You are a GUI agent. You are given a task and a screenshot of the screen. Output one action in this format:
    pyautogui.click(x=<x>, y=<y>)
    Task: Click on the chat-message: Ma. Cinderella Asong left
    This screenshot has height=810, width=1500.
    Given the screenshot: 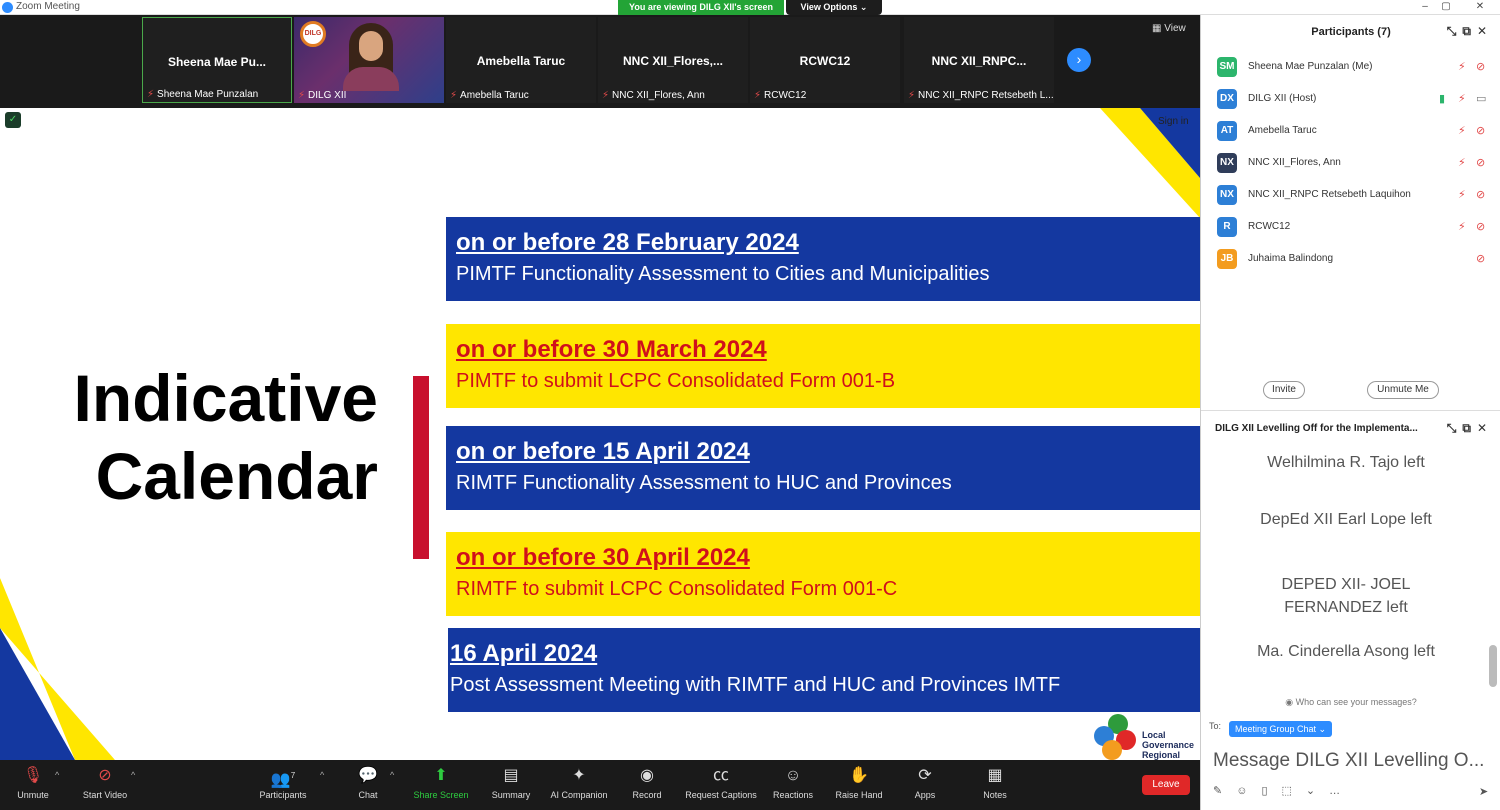 What is the action you would take?
    pyautogui.click(x=1346, y=651)
    